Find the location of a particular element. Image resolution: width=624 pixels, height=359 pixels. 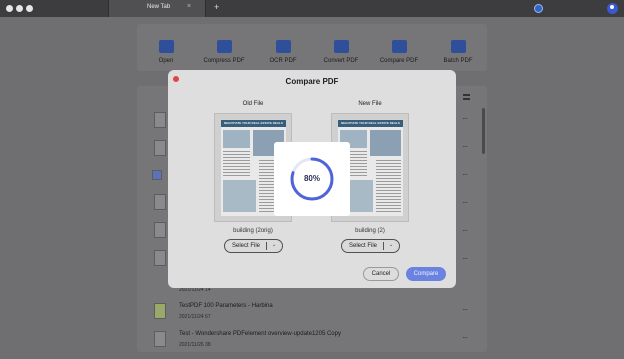

batch-icon is located at coordinates (458, 46).